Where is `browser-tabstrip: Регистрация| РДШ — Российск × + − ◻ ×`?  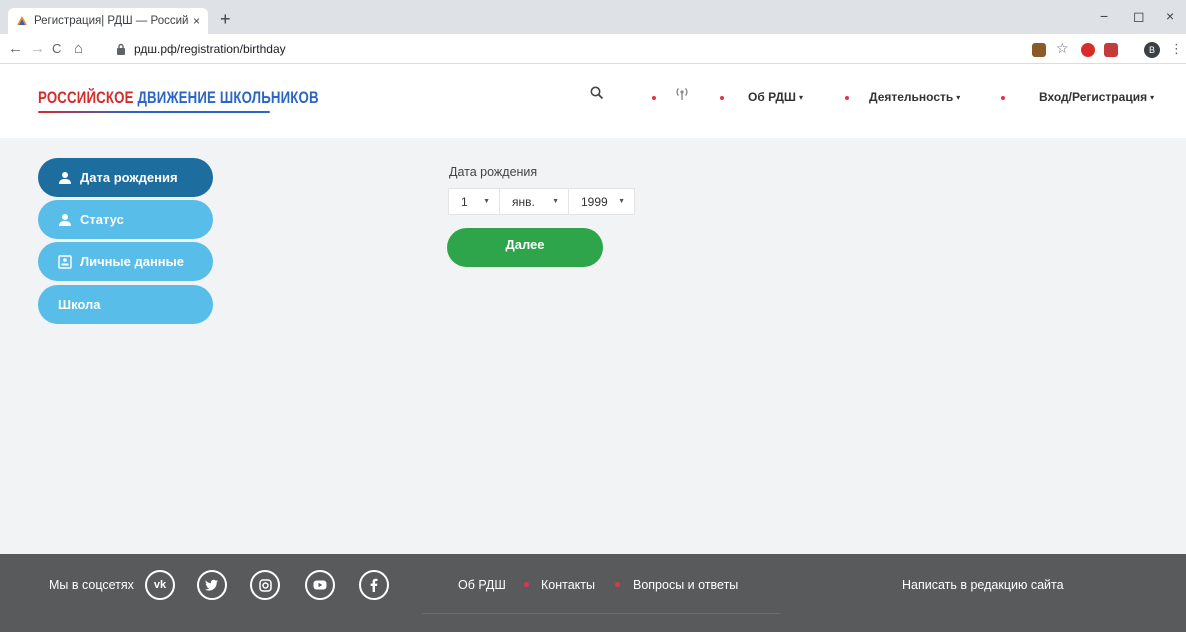
browser-tabstrip: Регистрация| РДШ — Российск × + − ◻ × is located at coordinates (593, 17).